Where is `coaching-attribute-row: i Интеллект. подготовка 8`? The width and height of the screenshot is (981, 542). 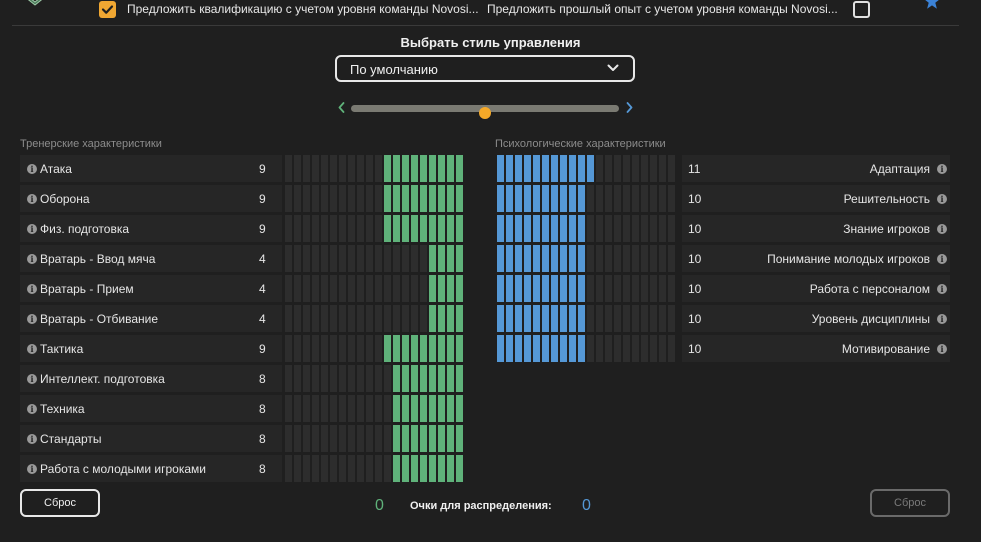
coaching-attribute-row: i Интеллект. подготовка 8 is located at coordinates (151, 378).